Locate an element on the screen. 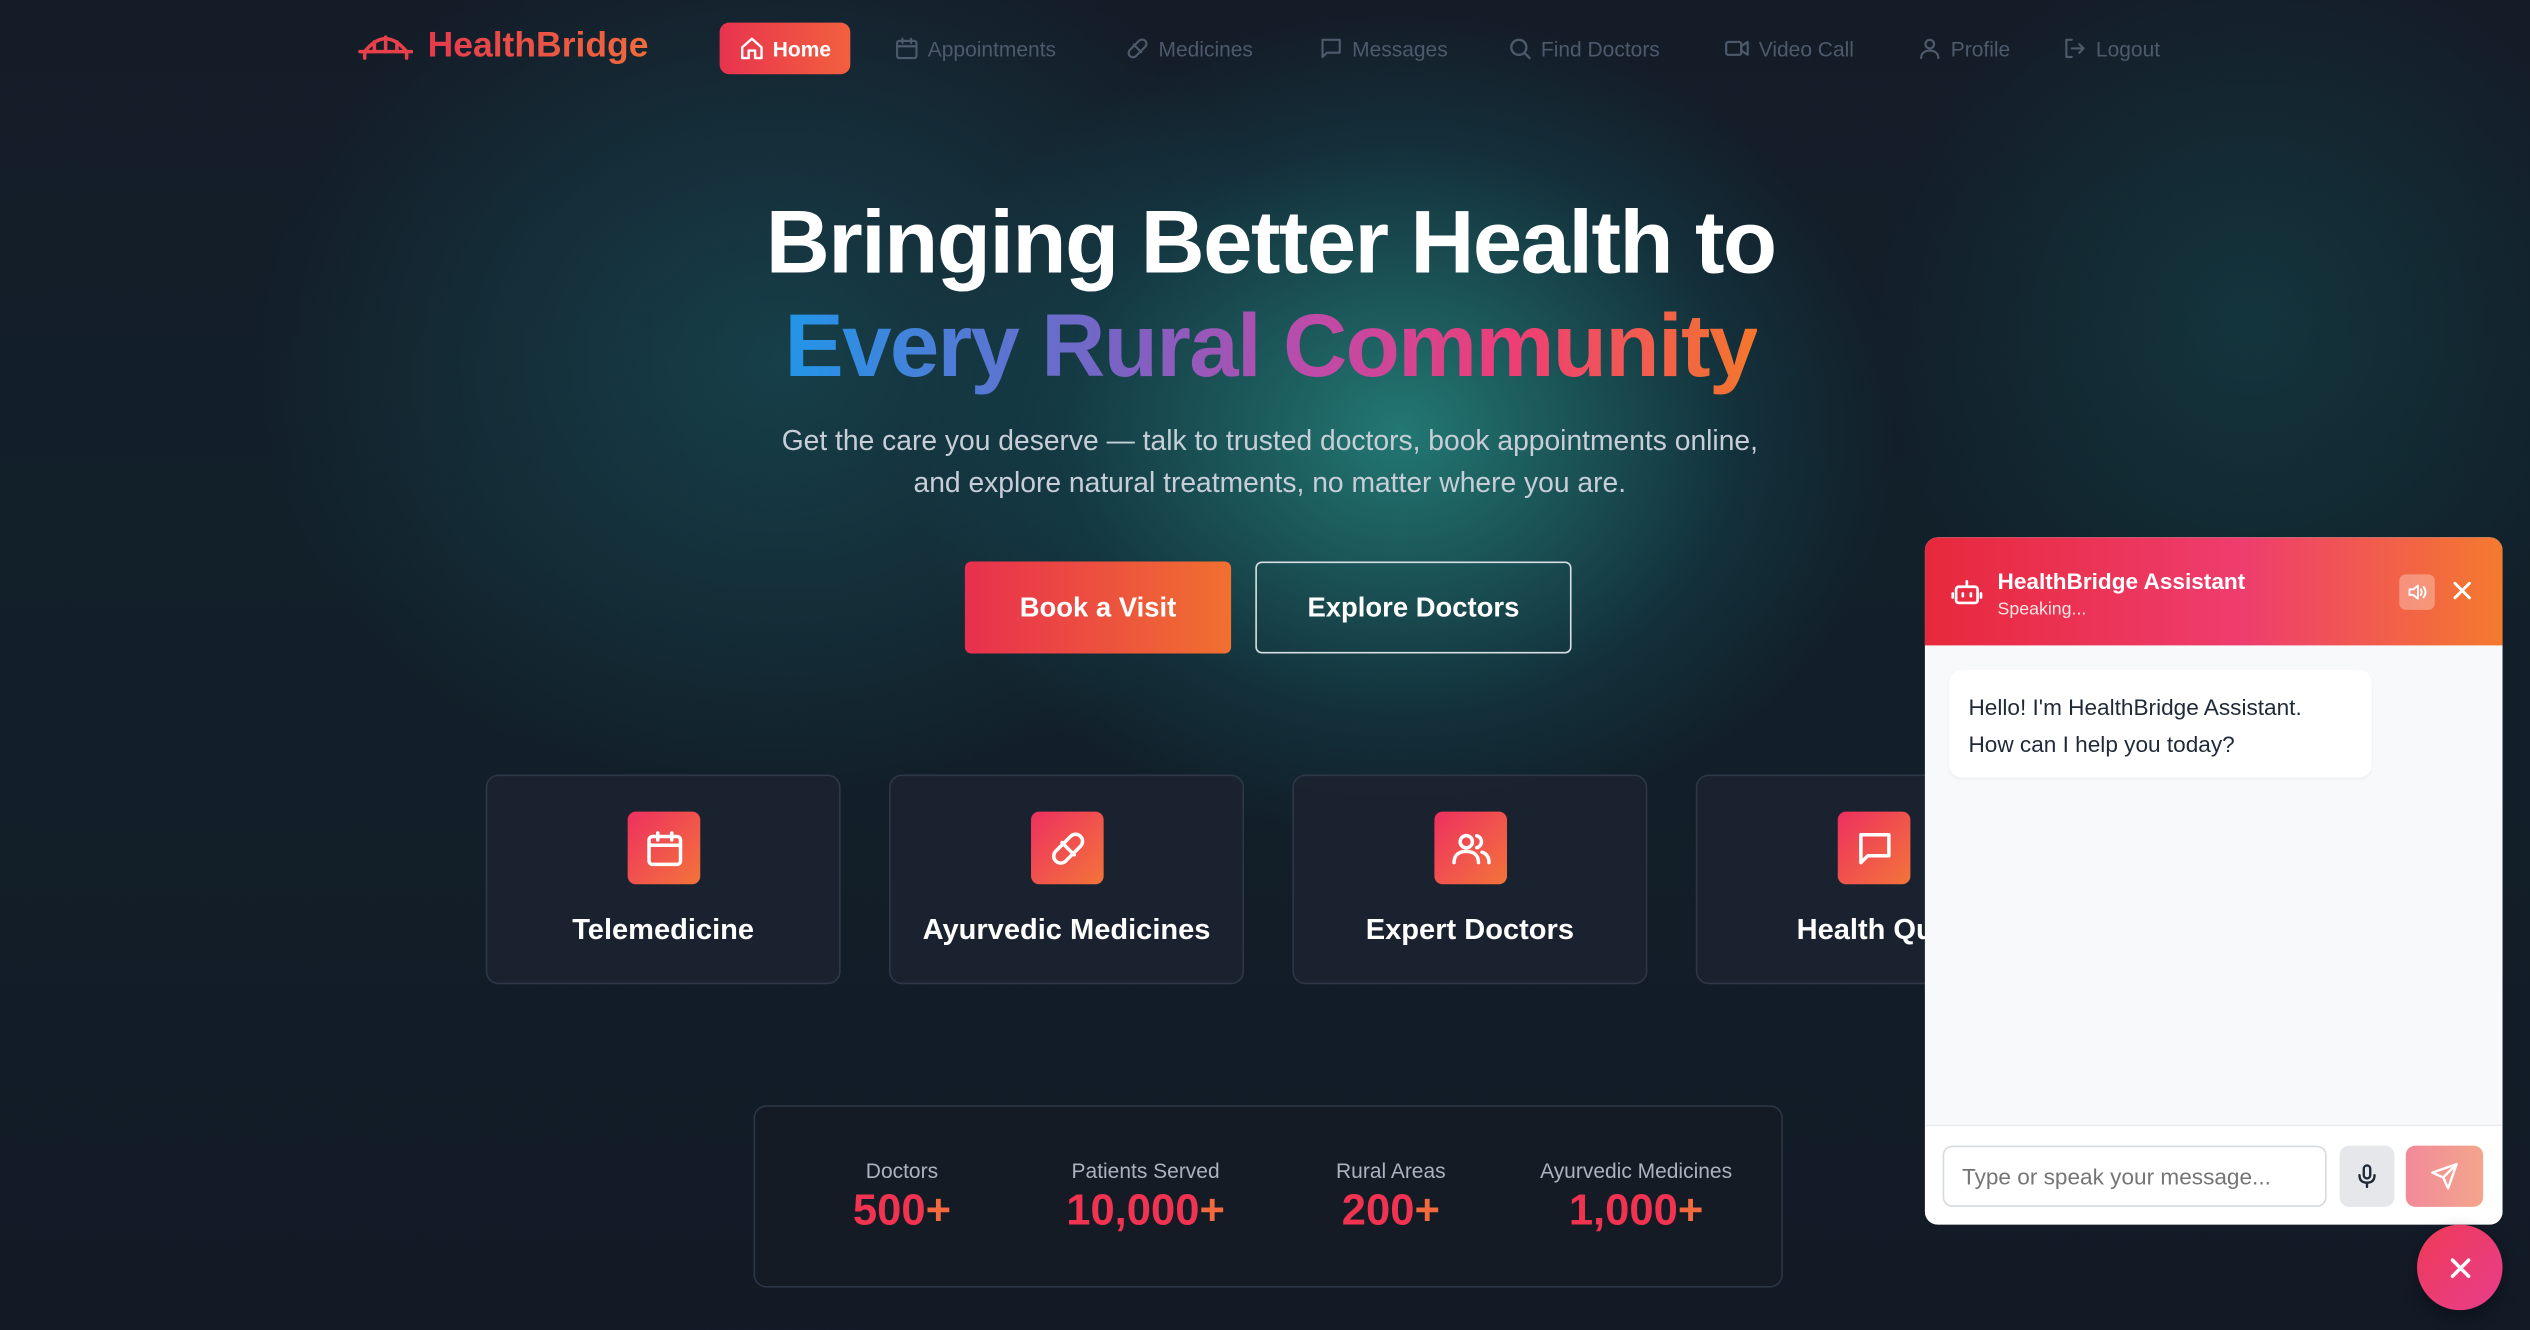  nav-find-doctors: Find Doctors is located at coordinates (1583, 49).